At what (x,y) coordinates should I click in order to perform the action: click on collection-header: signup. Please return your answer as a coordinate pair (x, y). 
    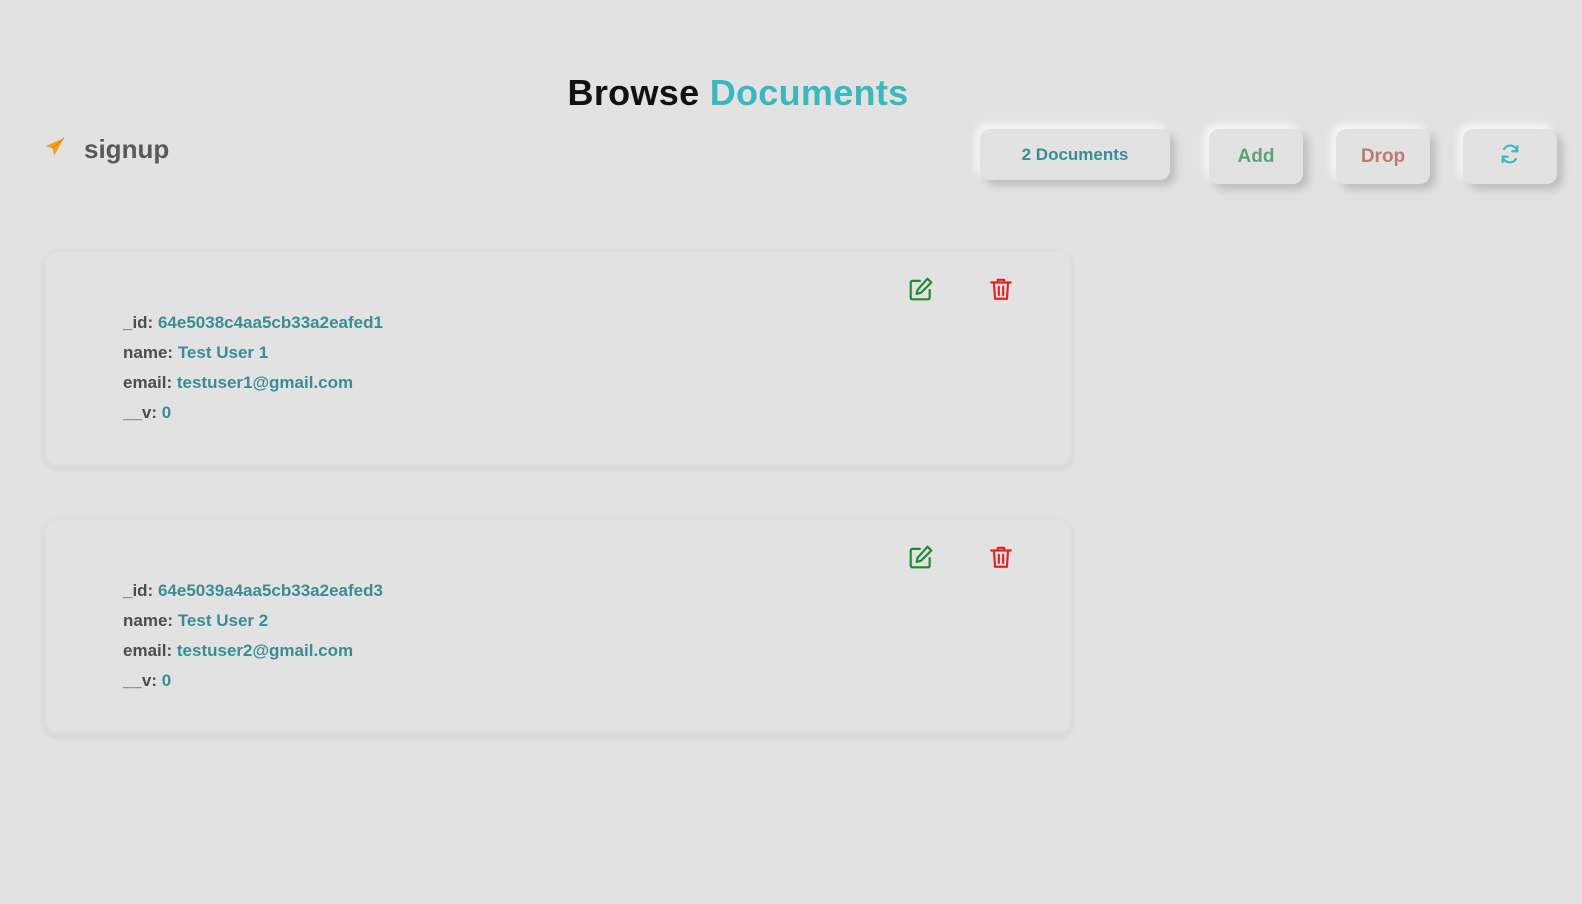
    Looking at the image, I should click on (106, 149).